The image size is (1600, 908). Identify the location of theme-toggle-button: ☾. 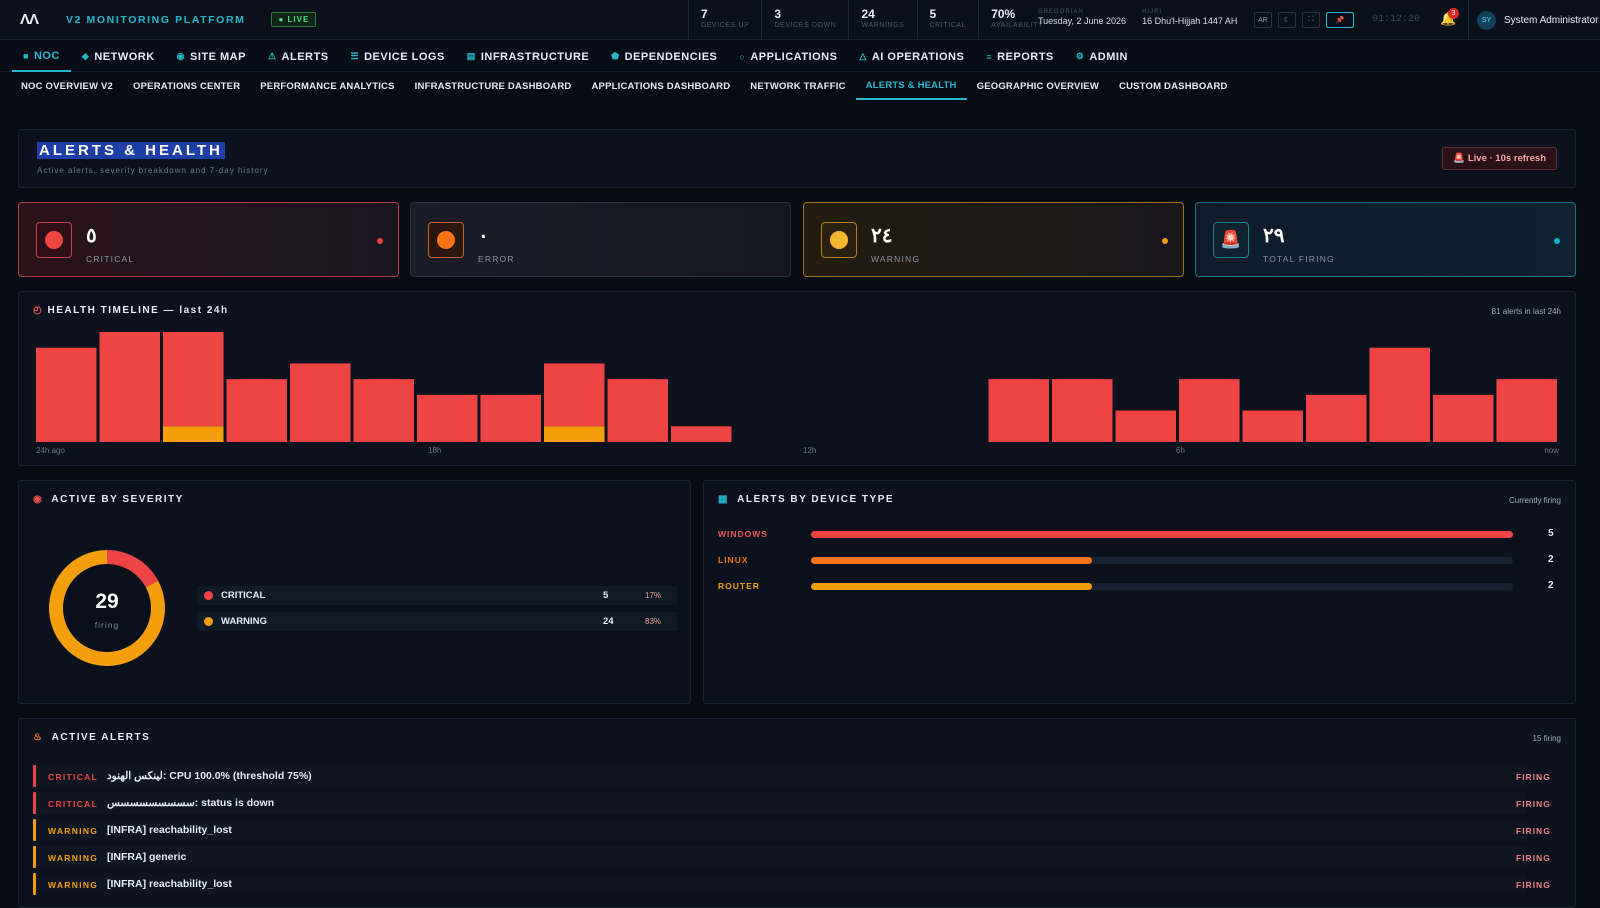
(1287, 20).